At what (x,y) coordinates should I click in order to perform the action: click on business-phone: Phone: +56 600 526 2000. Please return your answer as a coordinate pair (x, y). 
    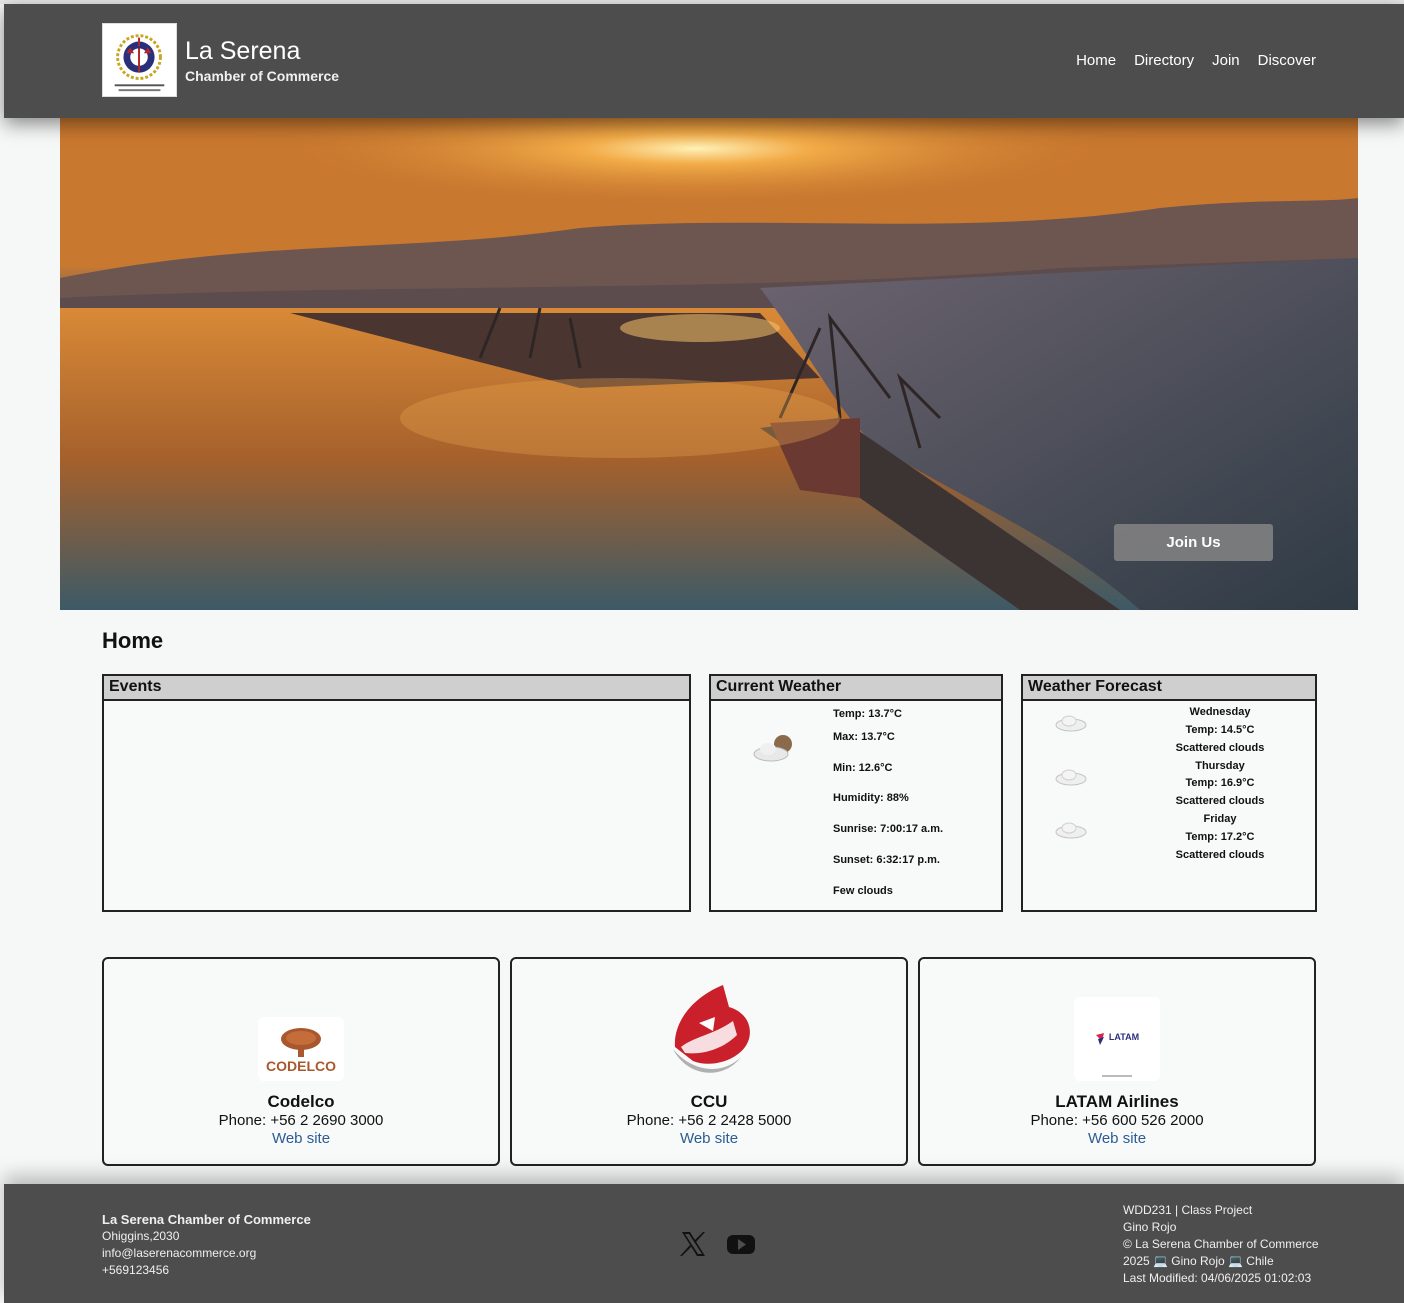
    Looking at the image, I should click on (1117, 1120).